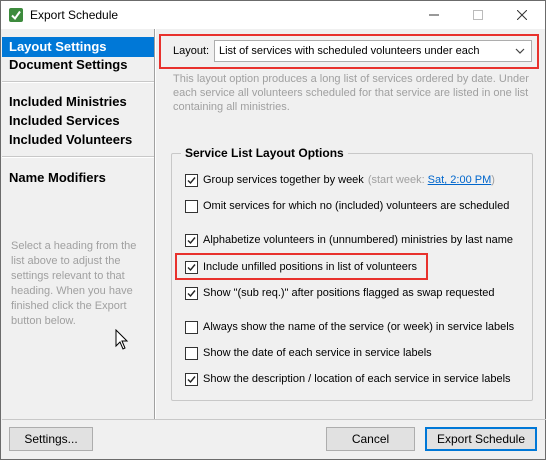  What do you see at coordinates (16, 15) in the screenshot?
I see `app-icon` at bounding box center [16, 15].